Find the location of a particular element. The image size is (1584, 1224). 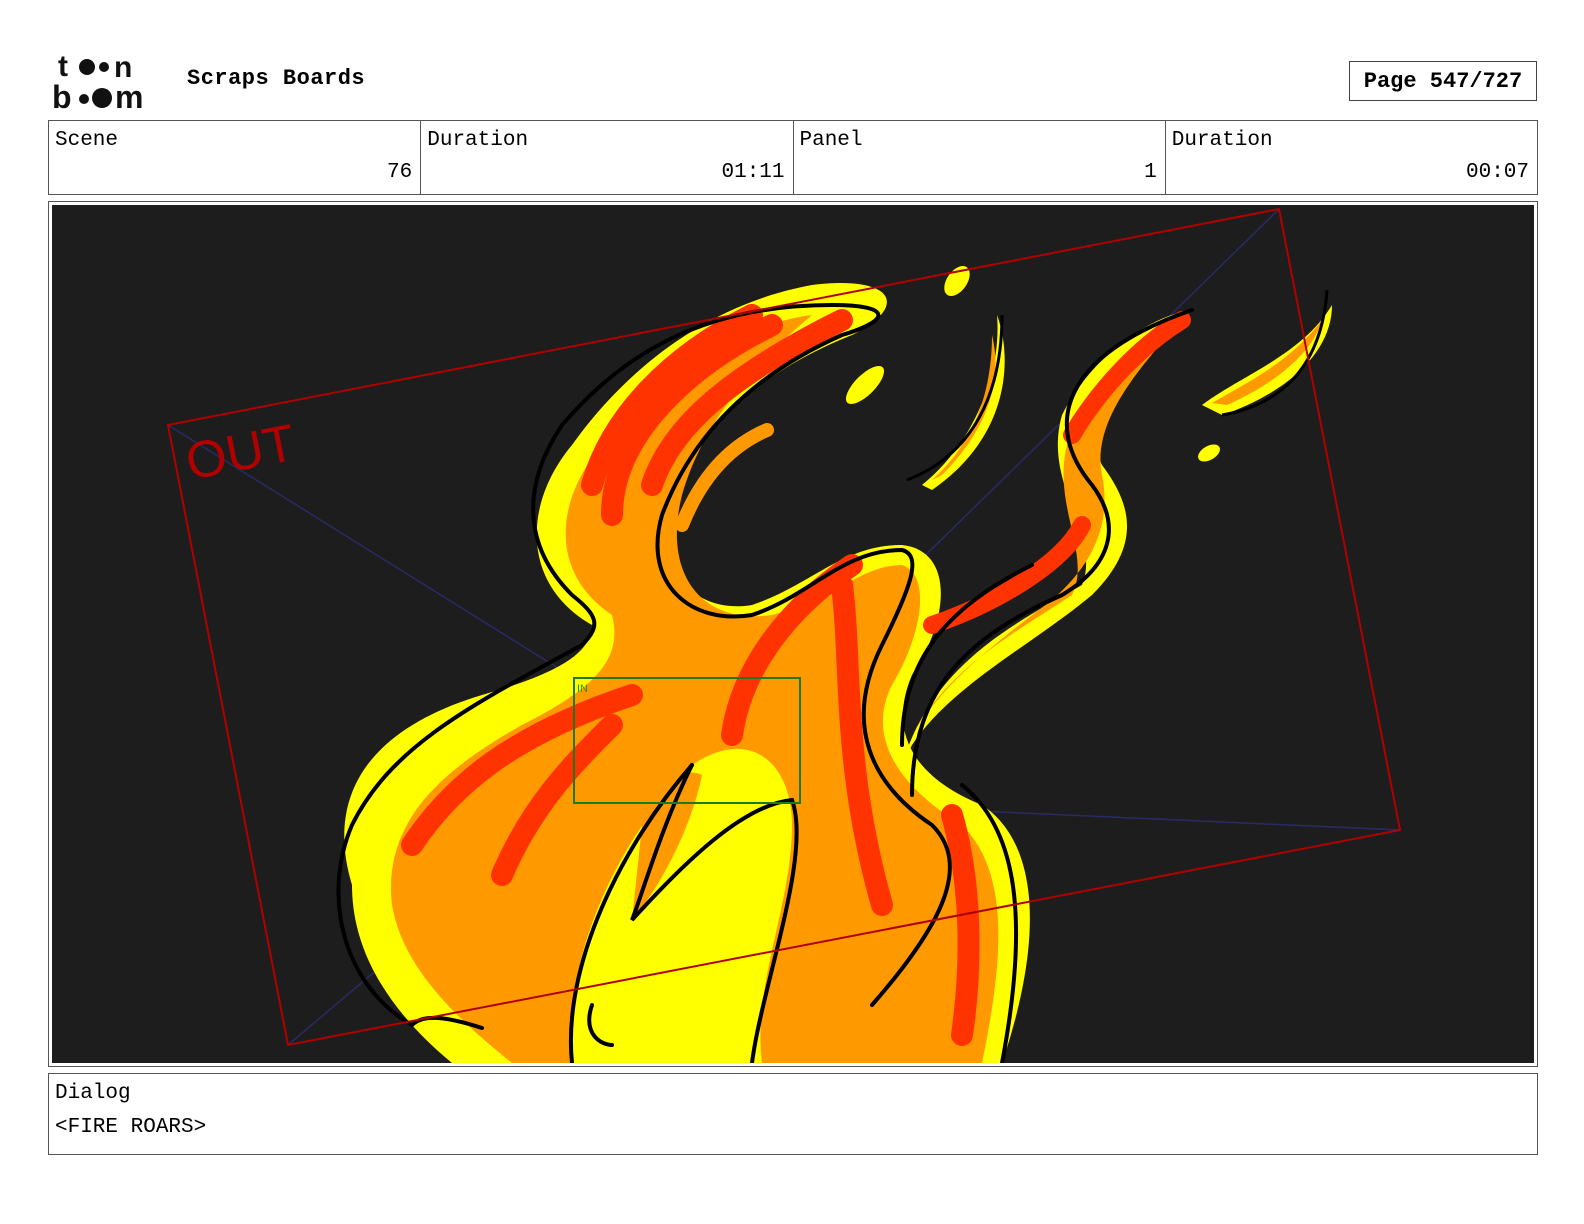

scene-label: Scene is located at coordinates (87, 140).